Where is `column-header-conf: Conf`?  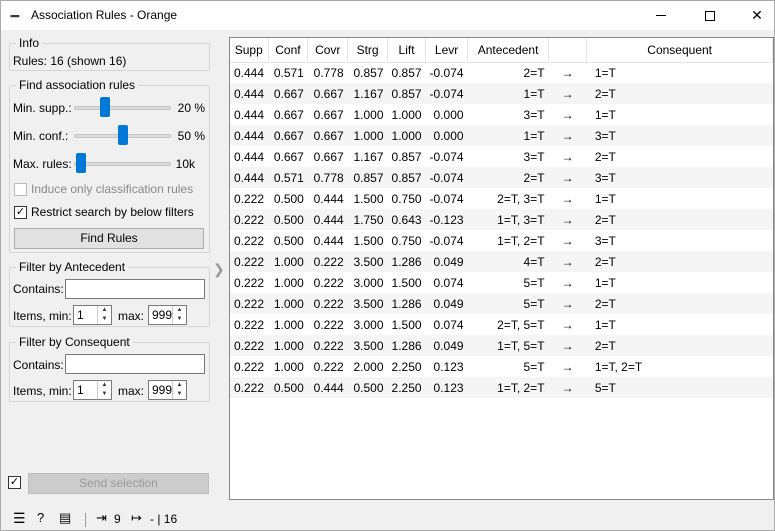
column-header-conf: Conf is located at coordinates (288, 50).